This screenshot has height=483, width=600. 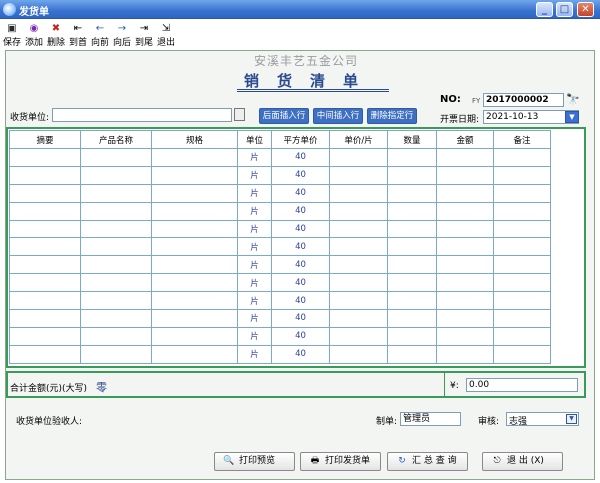 I want to click on summary-query-button: ↻ 汇 总 查 询, so click(x=427, y=461).